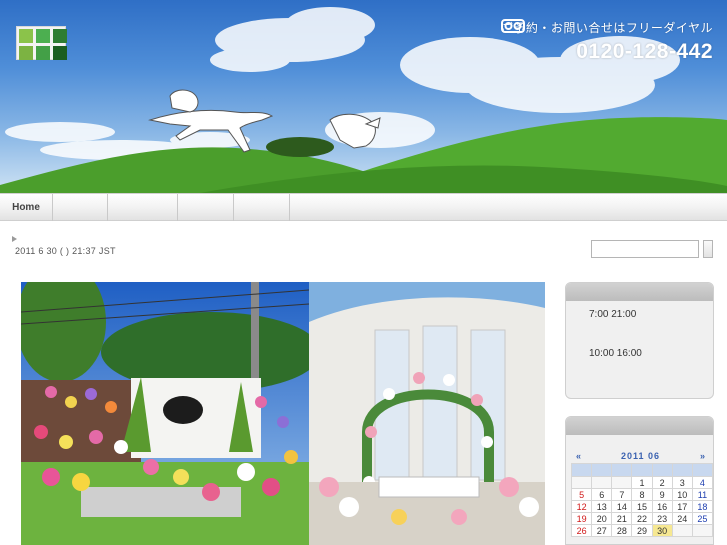  Describe the element at coordinates (602, 530) in the screenshot. I see `calendar-day: 27` at that location.